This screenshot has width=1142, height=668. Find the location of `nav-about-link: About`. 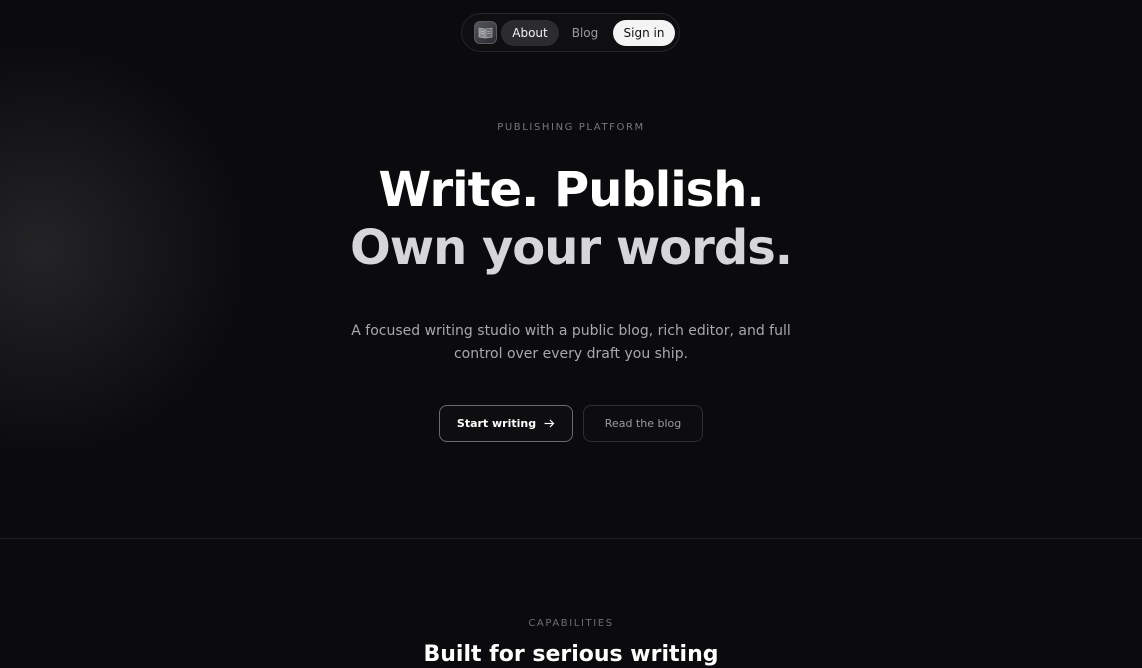

nav-about-link: About is located at coordinates (530, 32).